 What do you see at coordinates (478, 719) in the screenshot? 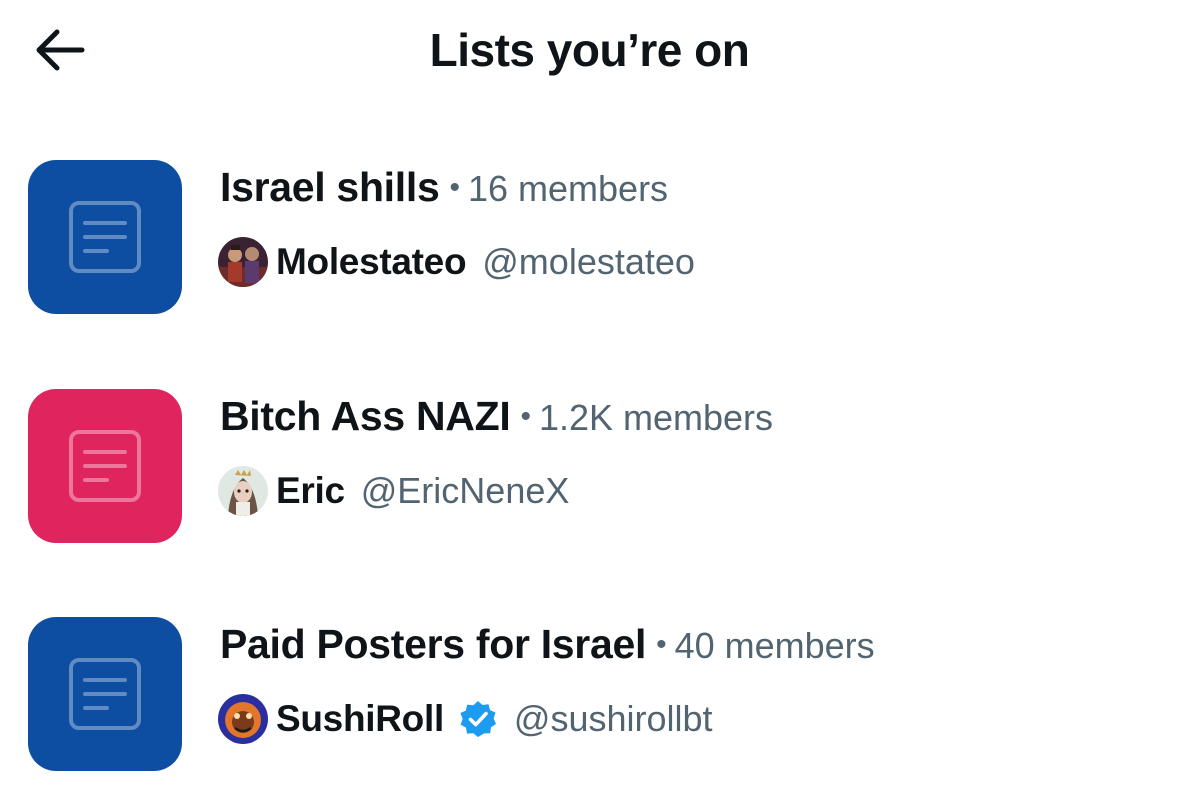
I see `verified-badge-icon` at bounding box center [478, 719].